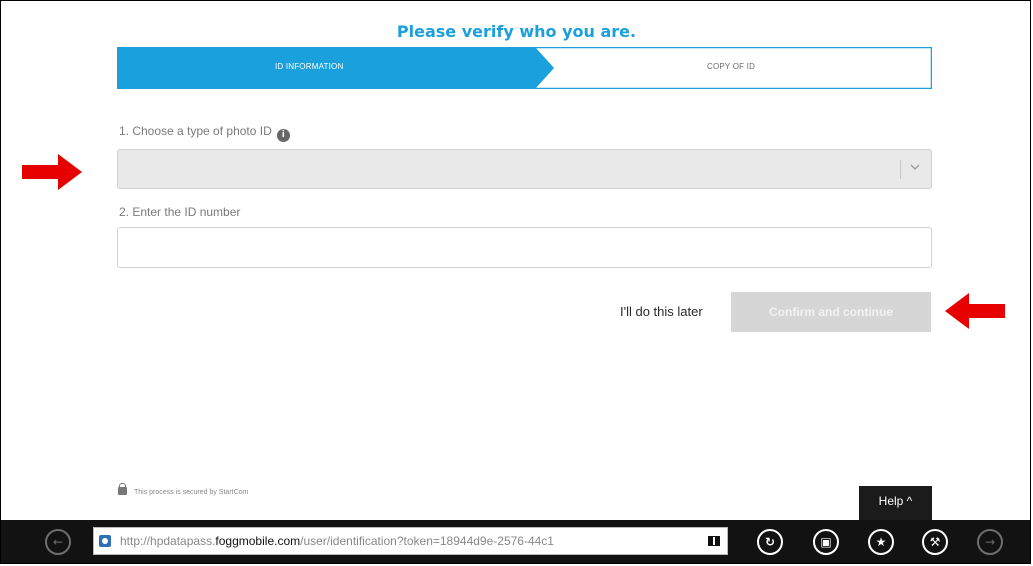  I want to click on url-domain: foggmobile.com, so click(258, 541).